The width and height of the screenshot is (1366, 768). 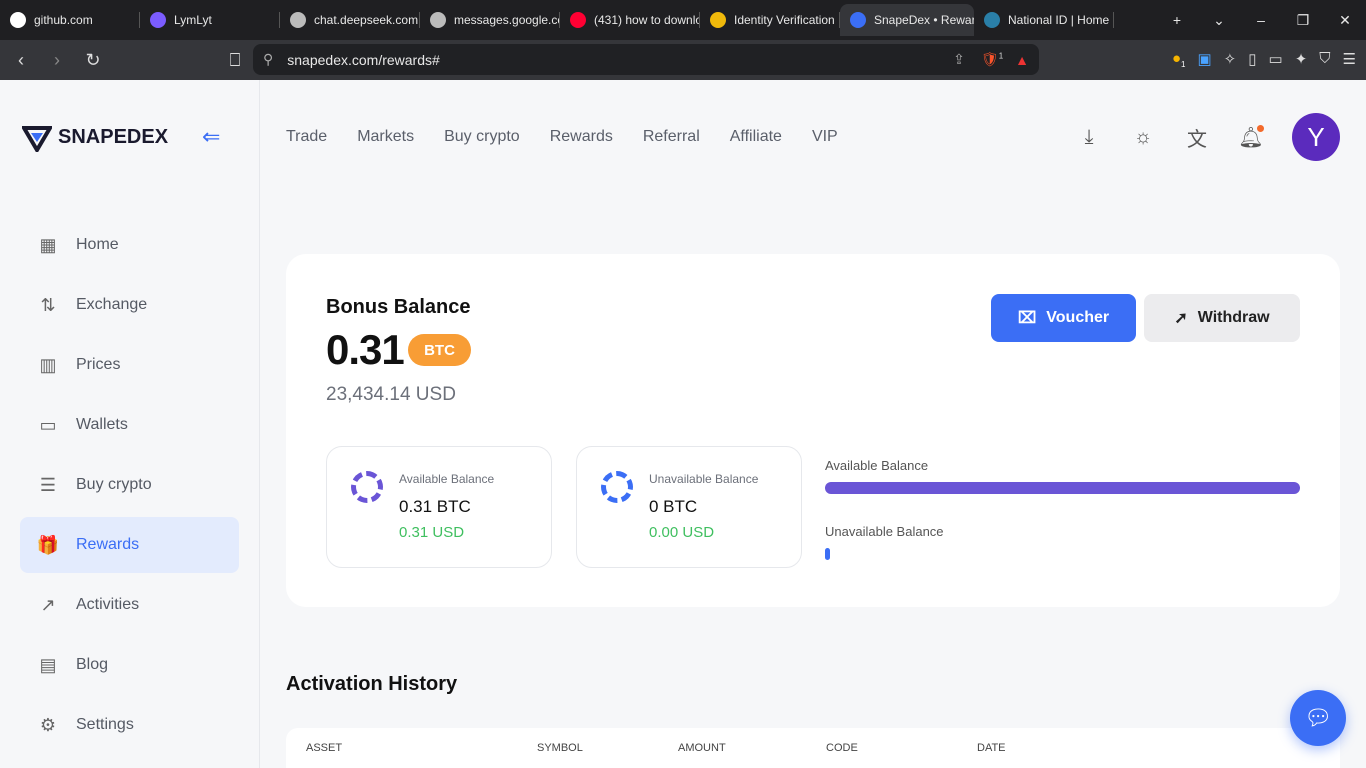 What do you see at coordinates (1345, 20) in the screenshot?
I see `close-window-button: ✕` at bounding box center [1345, 20].